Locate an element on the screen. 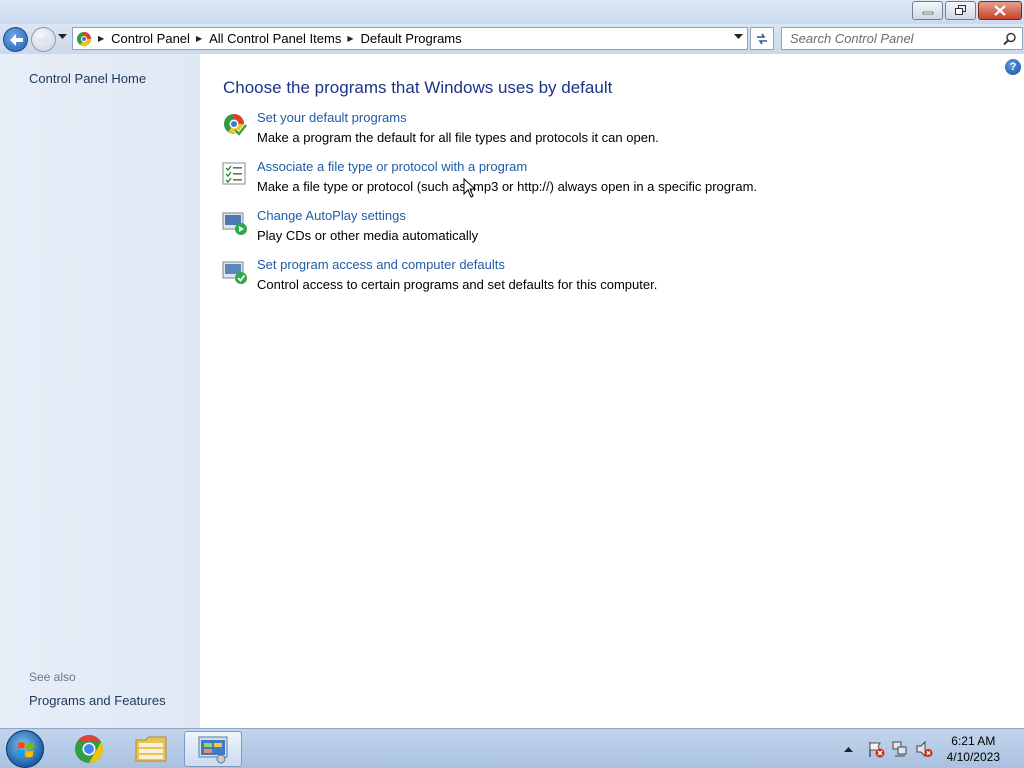 The height and width of the screenshot is (768, 1024). back-arrow-icon is located at coordinates (16, 40).